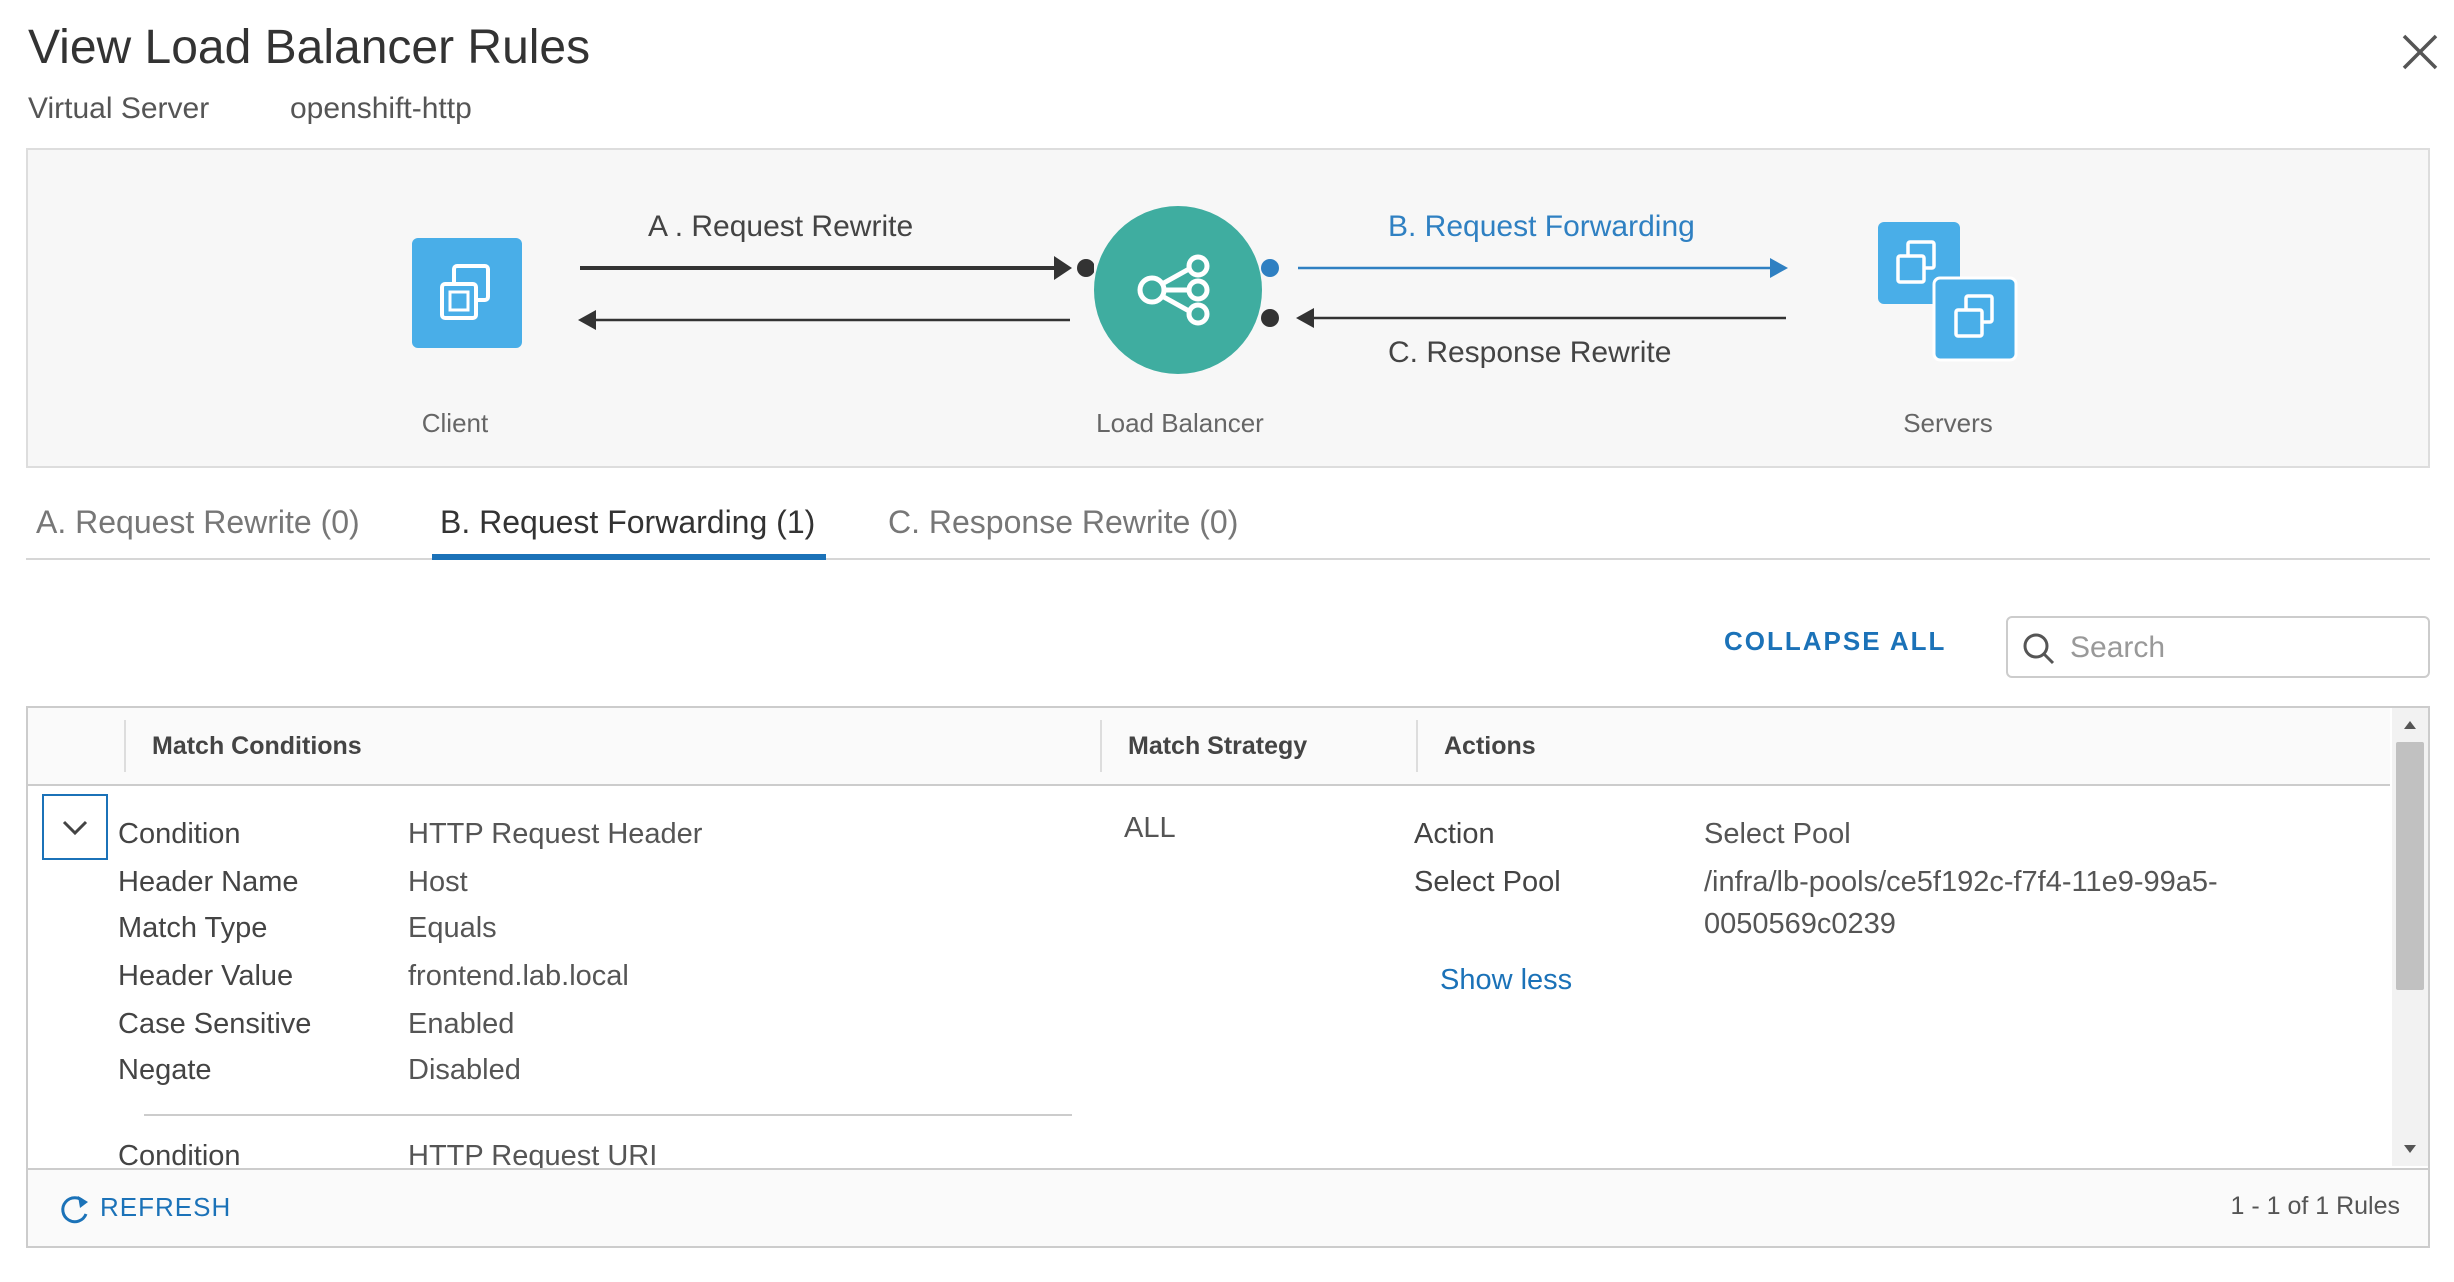 The height and width of the screenshot is (1282, 2454). Describe the element at coordinates (627, 522) in the screenshot. I see `tab-request-forwarding: B. Request Forwarding (1)` at that location.